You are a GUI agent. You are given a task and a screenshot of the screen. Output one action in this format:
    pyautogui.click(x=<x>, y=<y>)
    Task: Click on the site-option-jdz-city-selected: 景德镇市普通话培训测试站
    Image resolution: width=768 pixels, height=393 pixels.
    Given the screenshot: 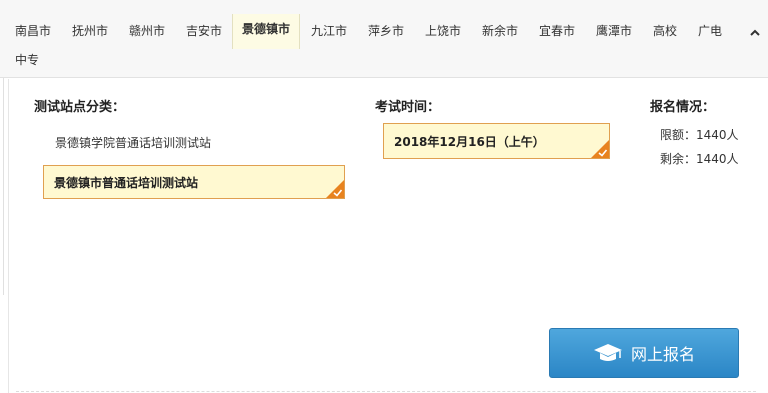 What is the action you would take?
    pyautogui.click(x=194, y=182)
    